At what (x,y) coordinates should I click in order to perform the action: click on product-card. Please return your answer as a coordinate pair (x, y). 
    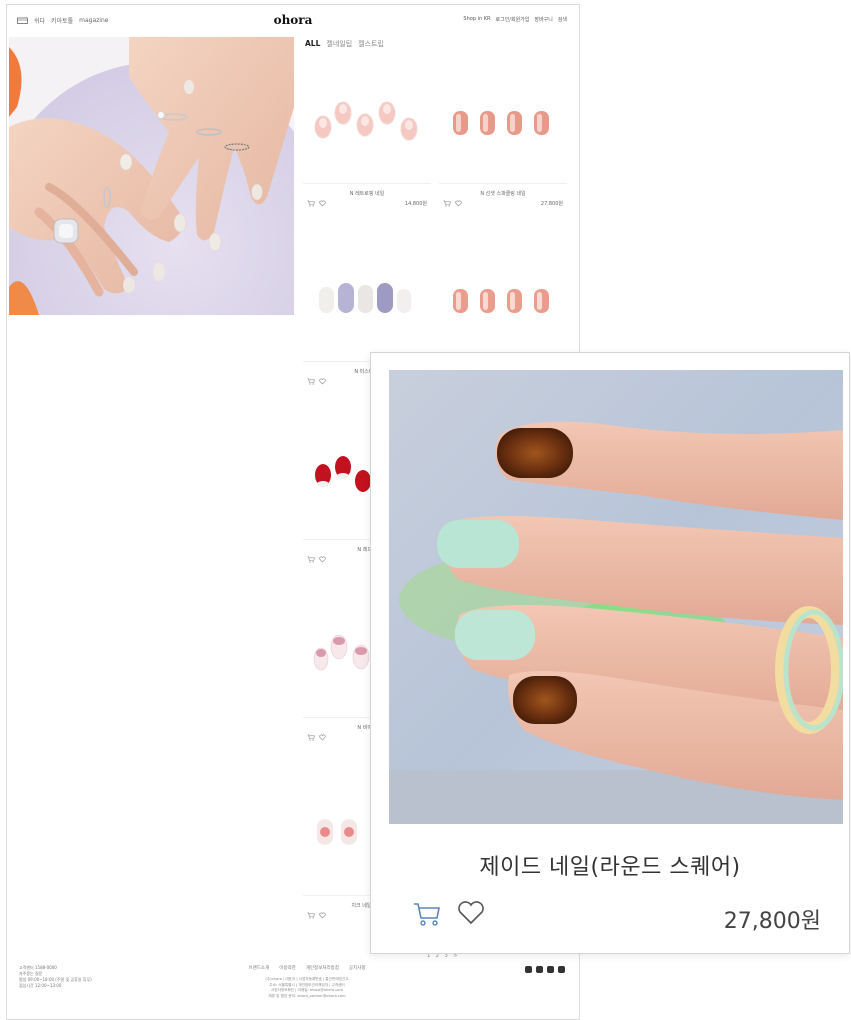
    Looking at the image, I should click on (503, 298).